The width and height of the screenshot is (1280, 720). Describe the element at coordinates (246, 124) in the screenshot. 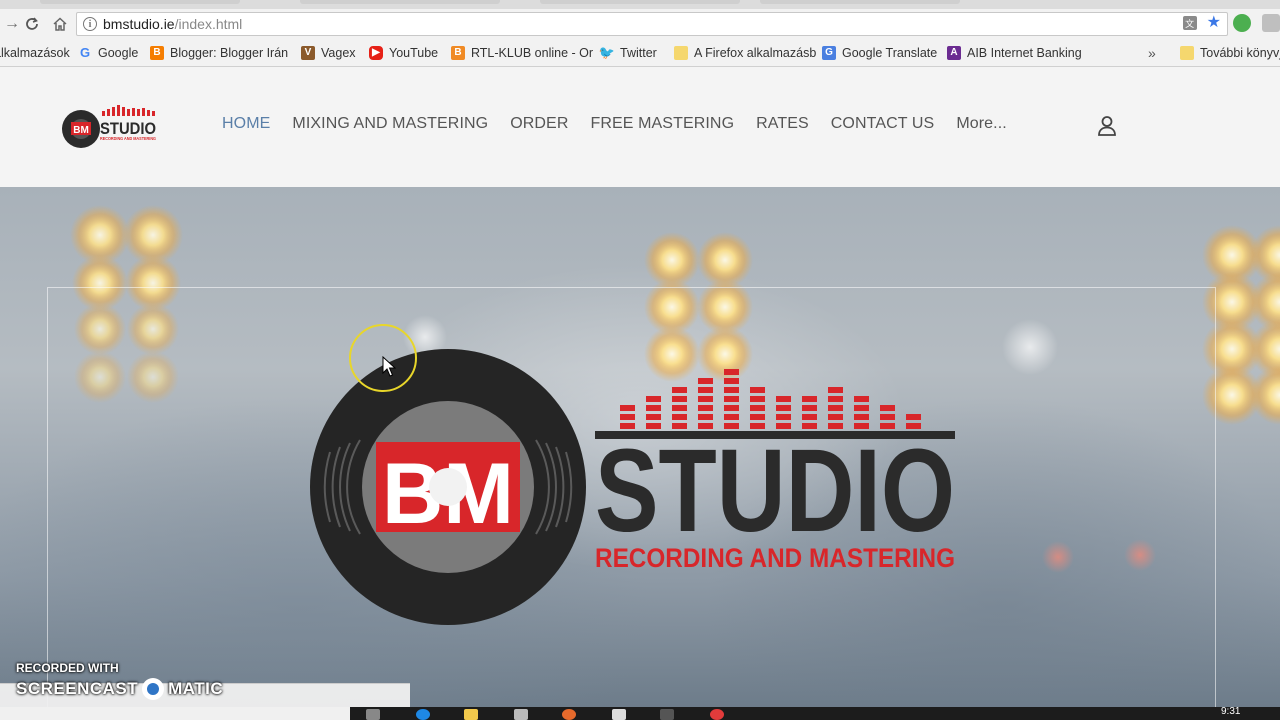

I see `nav-home: HOME` at that location.